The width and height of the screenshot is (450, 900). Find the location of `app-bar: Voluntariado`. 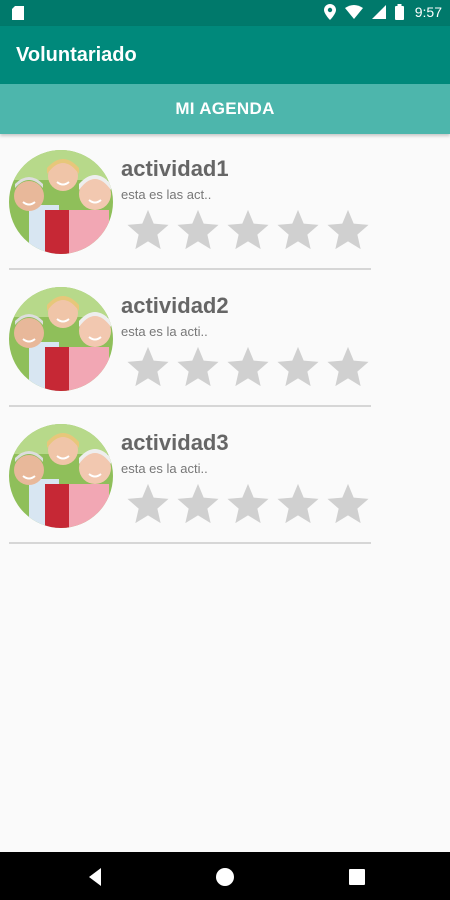

app-bar: Voluntariado is located at coordinates (225, 55).